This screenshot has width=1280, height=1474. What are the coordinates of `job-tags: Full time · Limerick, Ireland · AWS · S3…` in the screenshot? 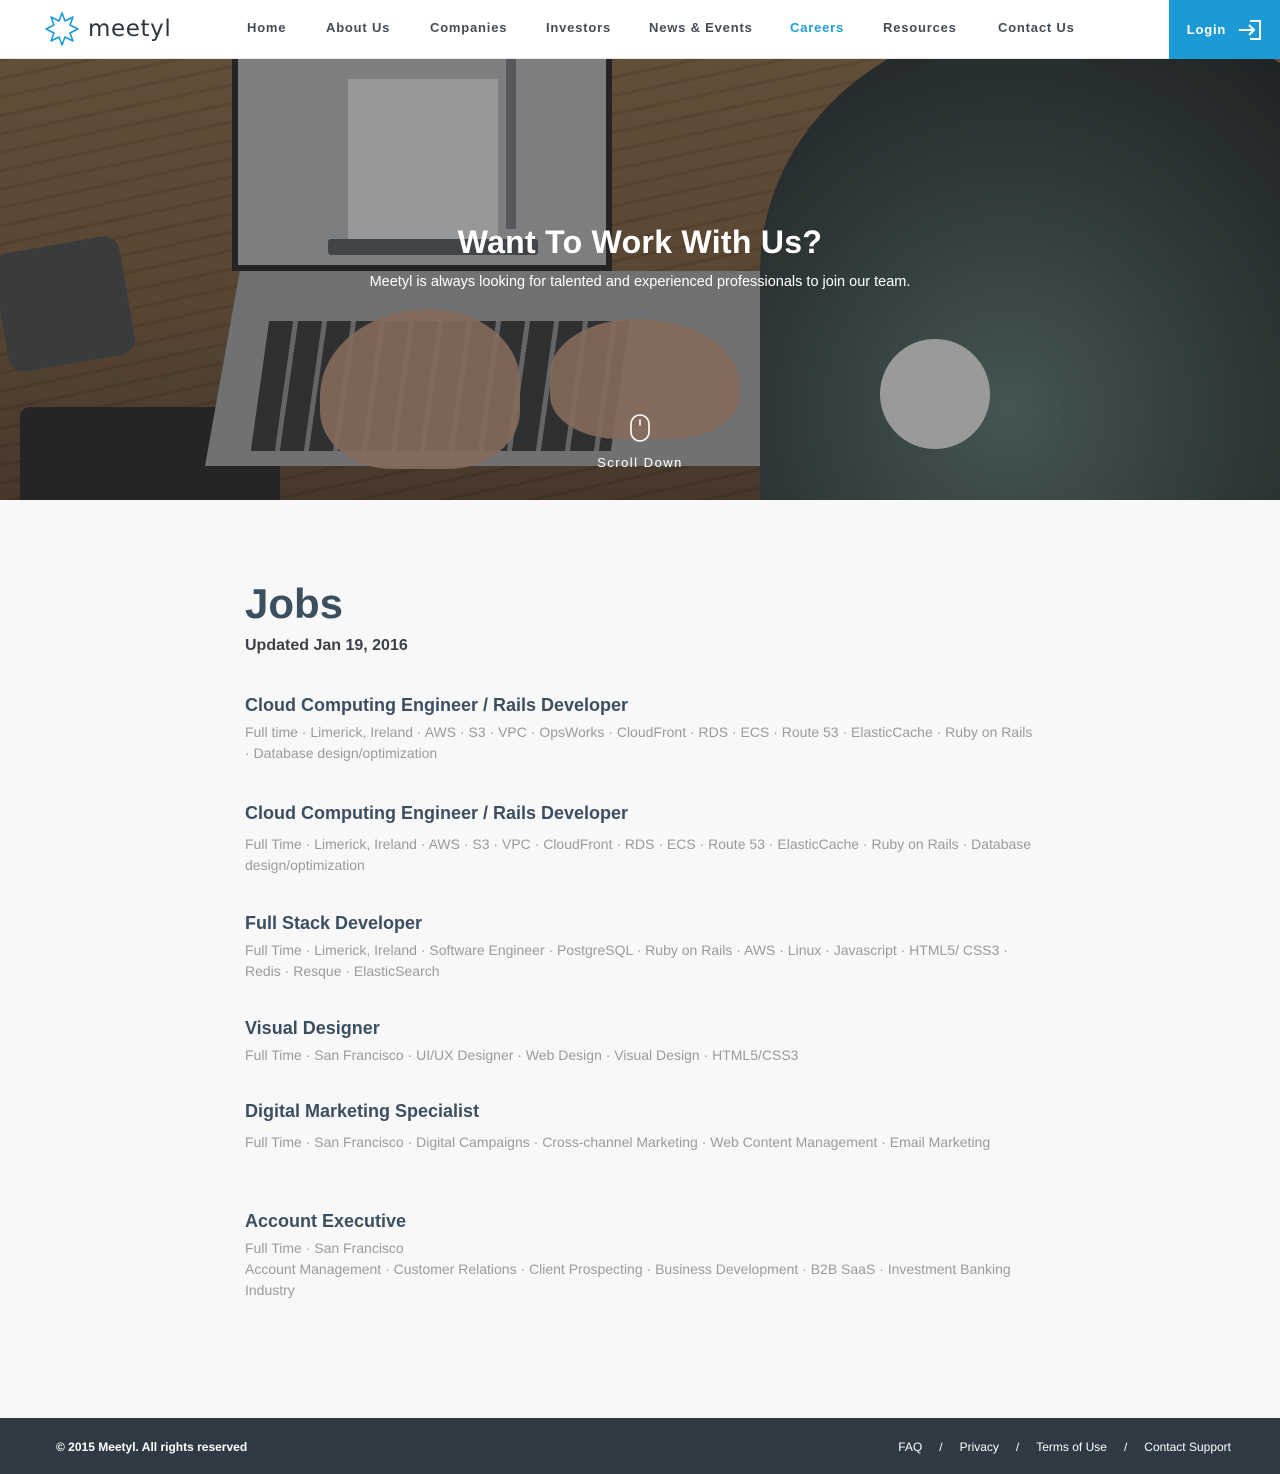 It's located at (639, 742).